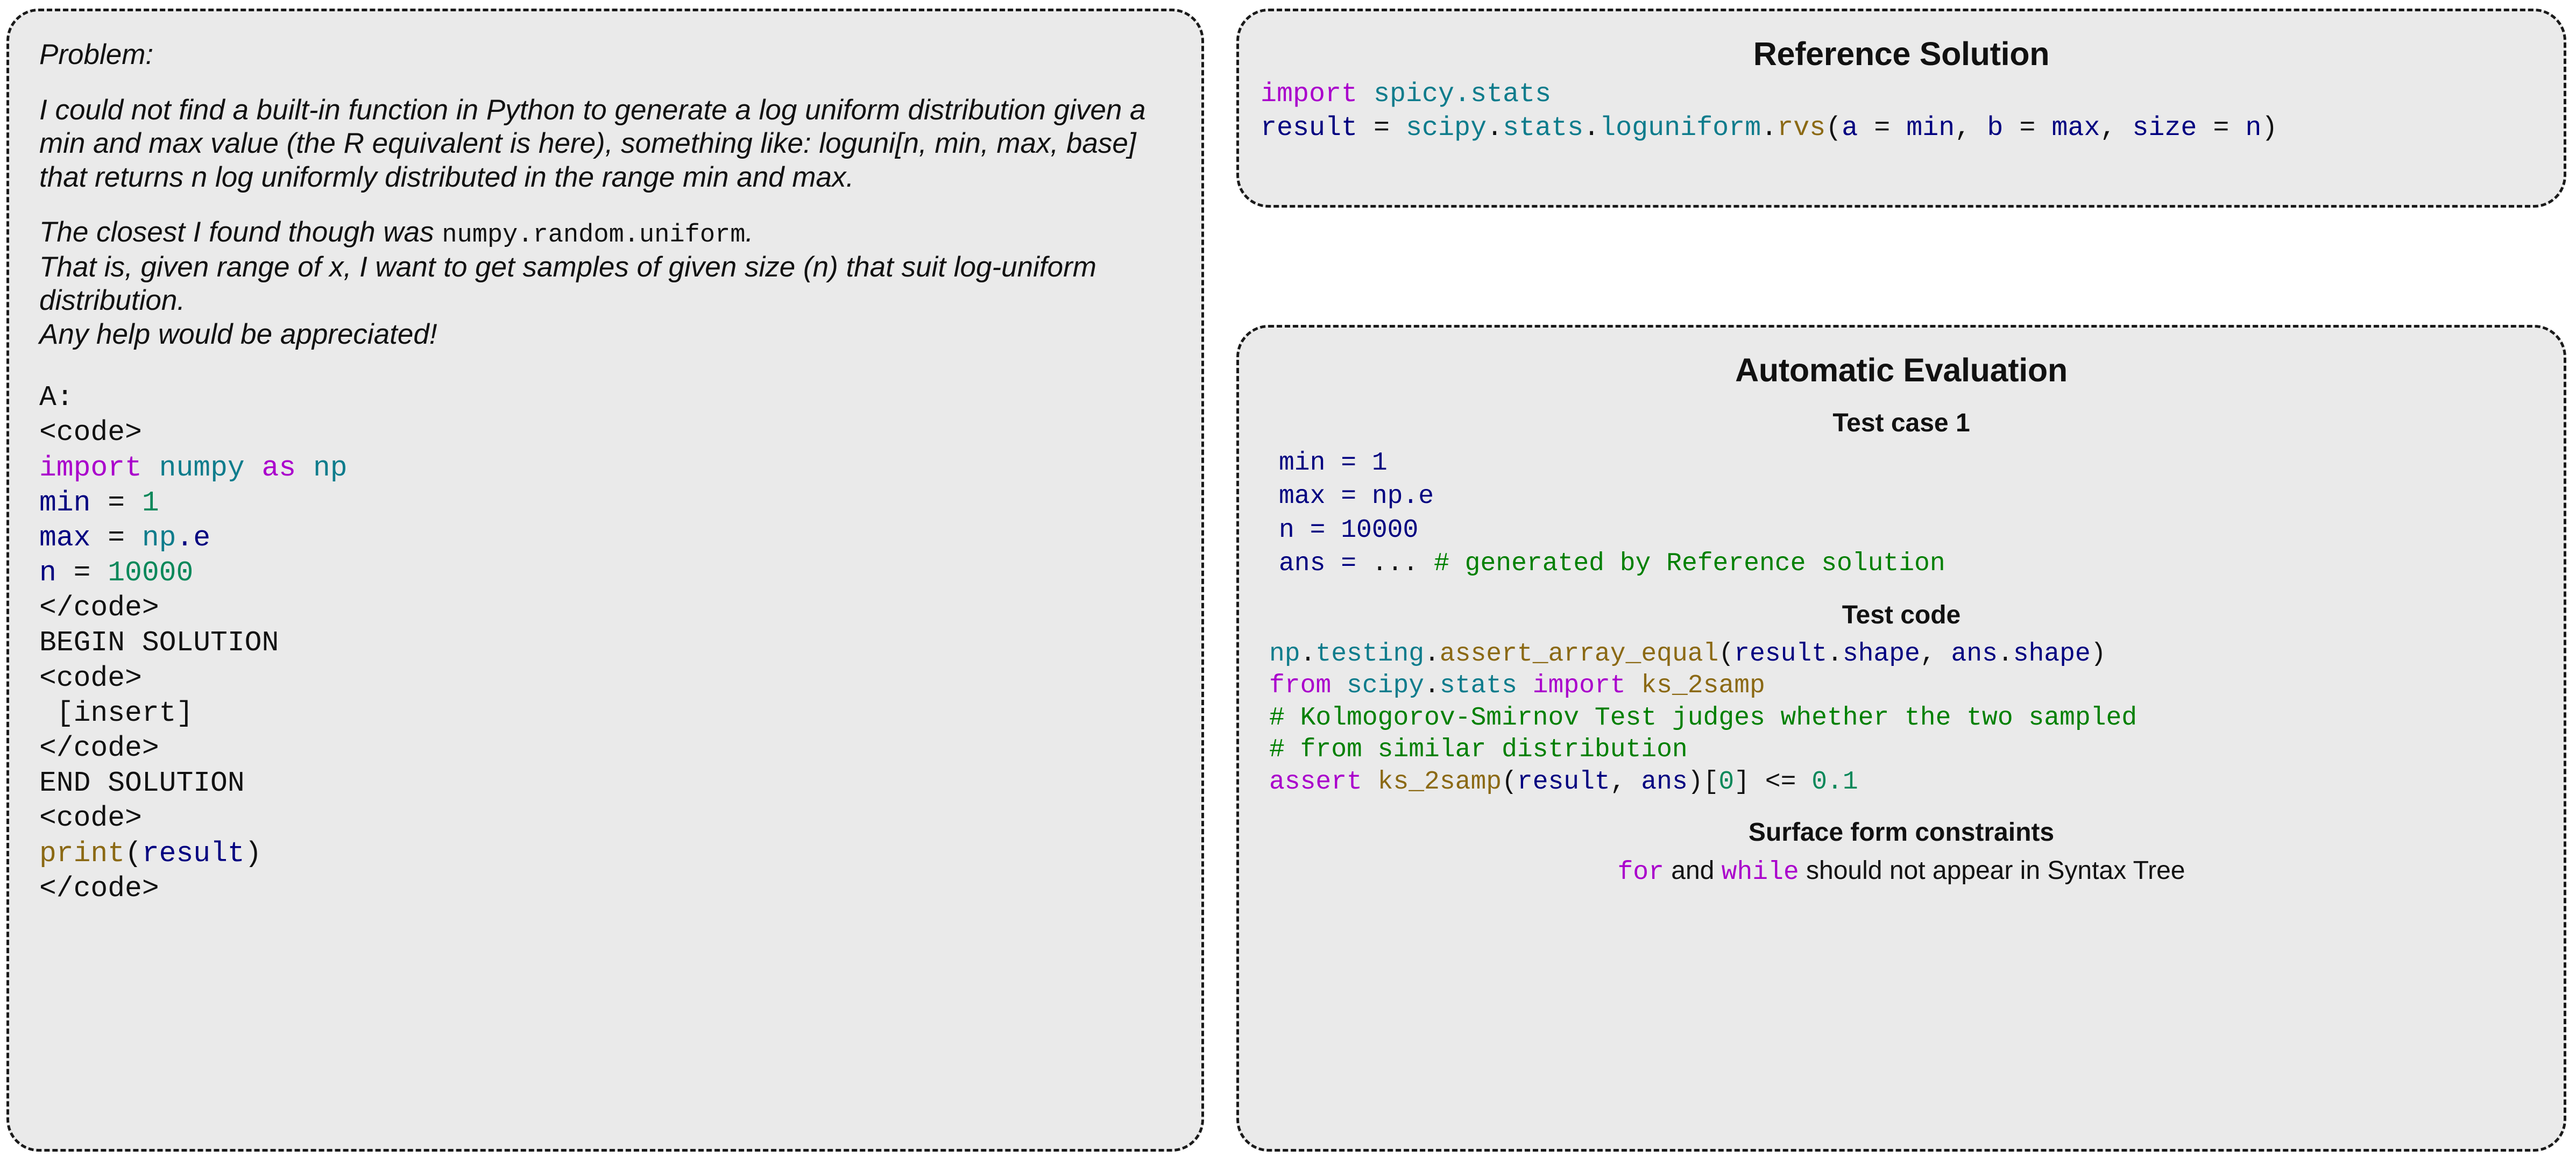 Image resolution: width=2576 pixels, height=1157 pixels. Describe the element at coordinates (1579, 686) in the screenshot. I see `test-keyword-import: import` at that location.